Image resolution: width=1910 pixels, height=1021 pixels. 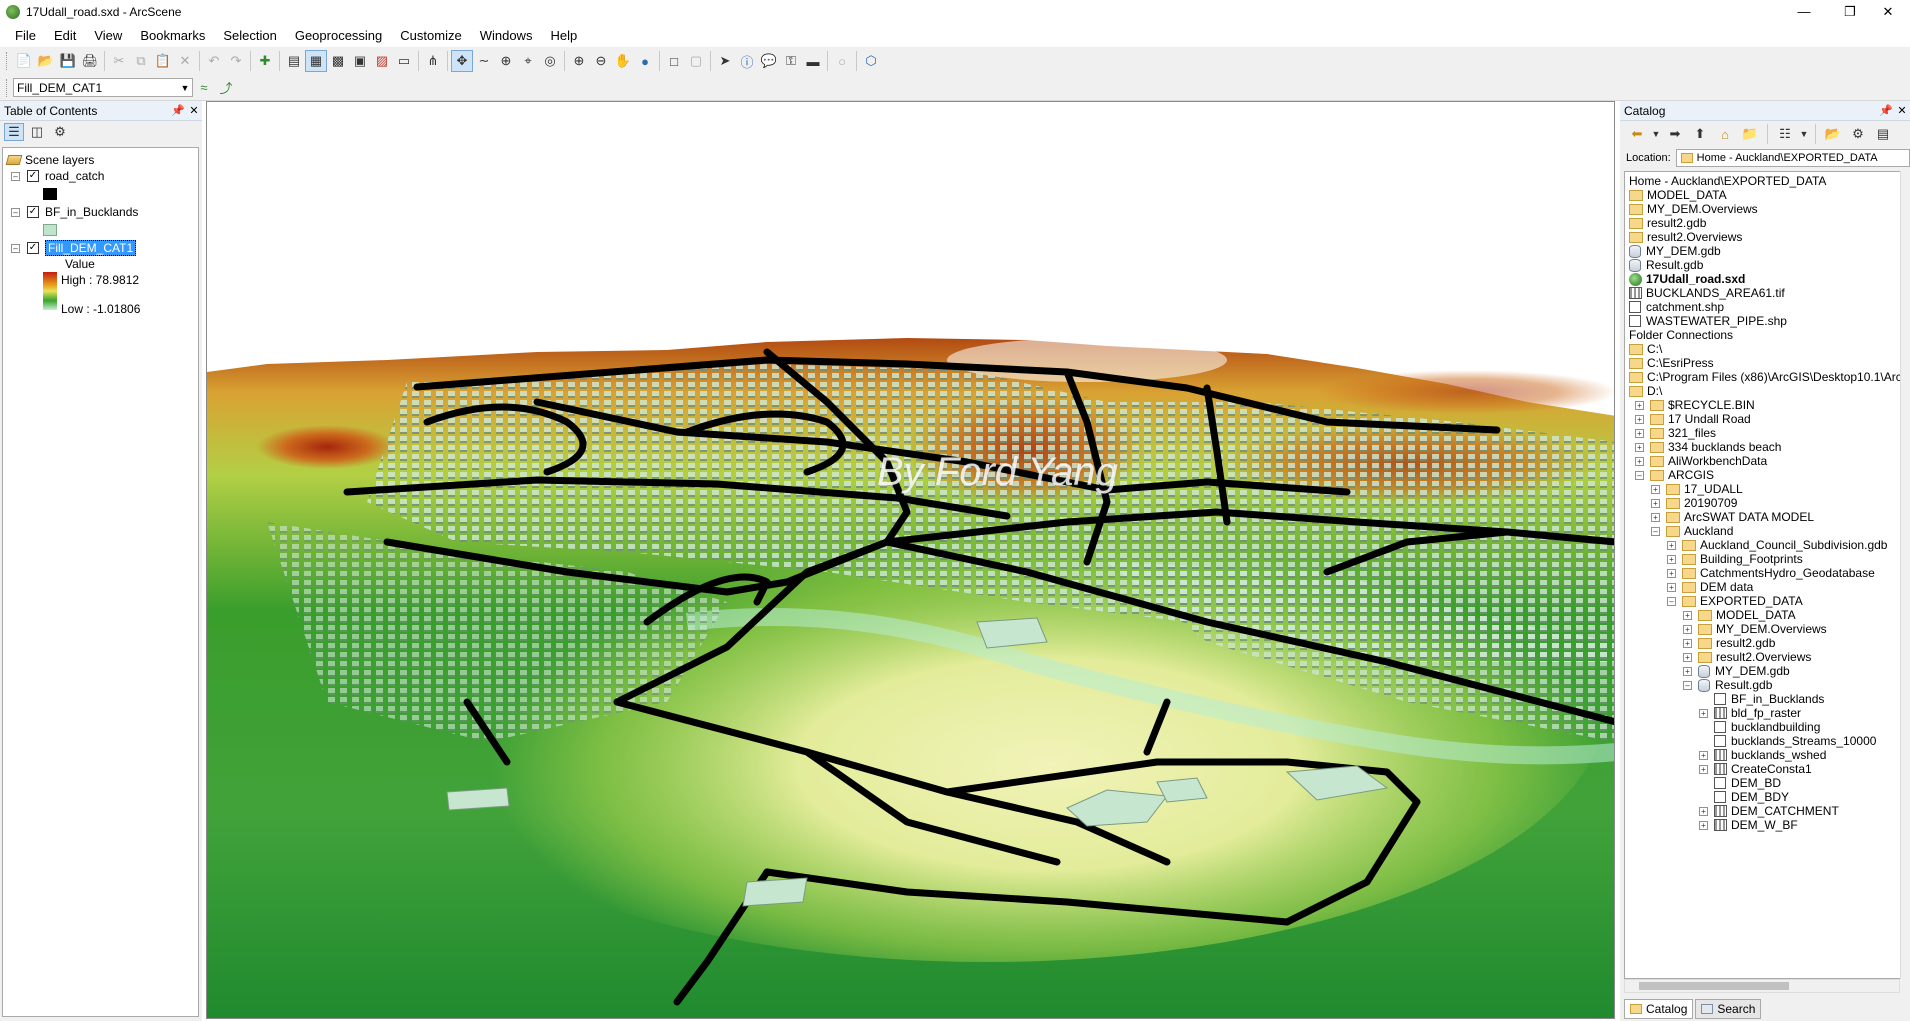 I want to click on catalog-item: + result2.Overviews, so click(x=1747, y=657).